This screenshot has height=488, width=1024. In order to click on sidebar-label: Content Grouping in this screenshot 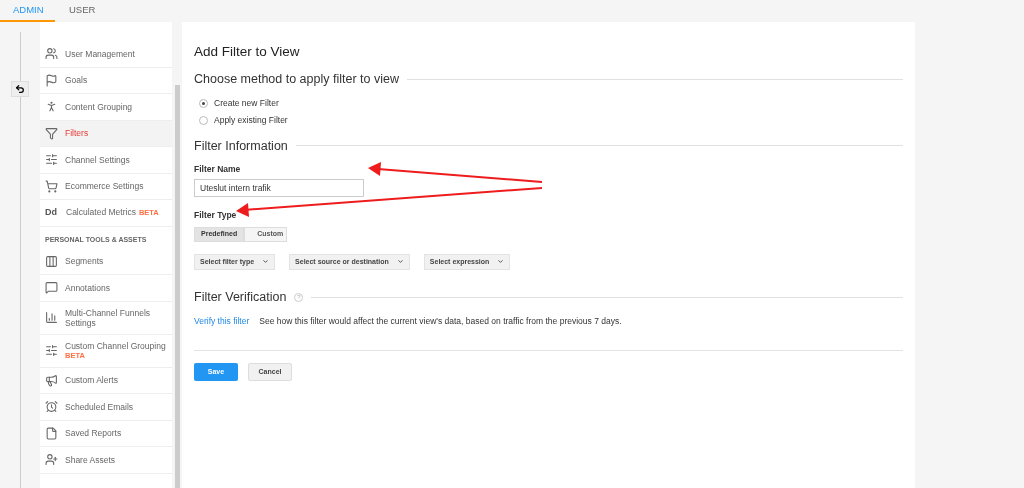, I will do `click(99, 106)`.